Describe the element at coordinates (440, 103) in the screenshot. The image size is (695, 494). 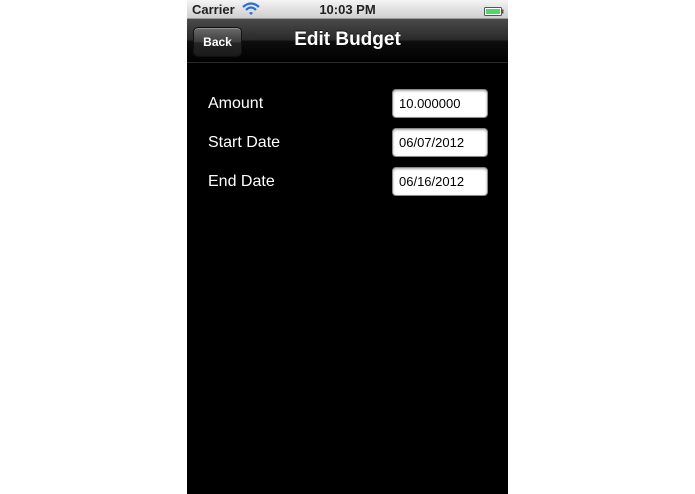
I see `amount-field: 10.000000` at that location.